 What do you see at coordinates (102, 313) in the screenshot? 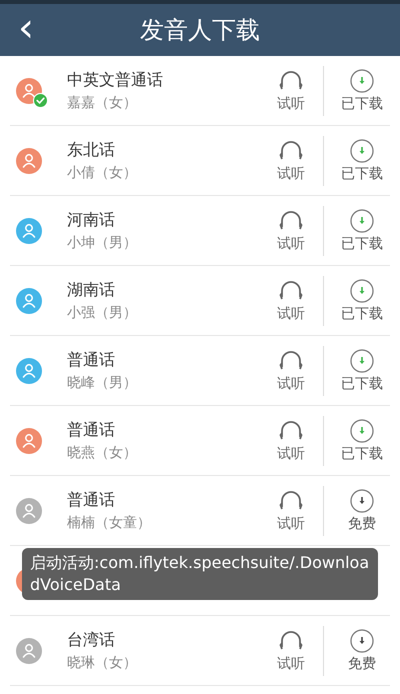
I see `voice-name: 小强（男）` at bounding box center [102, 313].